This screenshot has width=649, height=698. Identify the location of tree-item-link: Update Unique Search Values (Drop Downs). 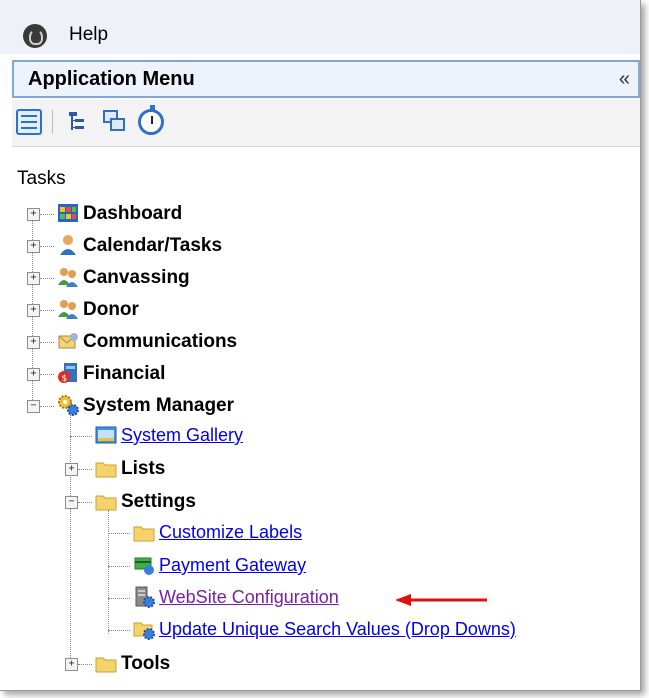
(337, 629).